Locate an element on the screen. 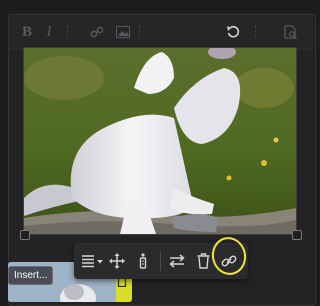  bold-icon: B is located at coordinates (27, 32).